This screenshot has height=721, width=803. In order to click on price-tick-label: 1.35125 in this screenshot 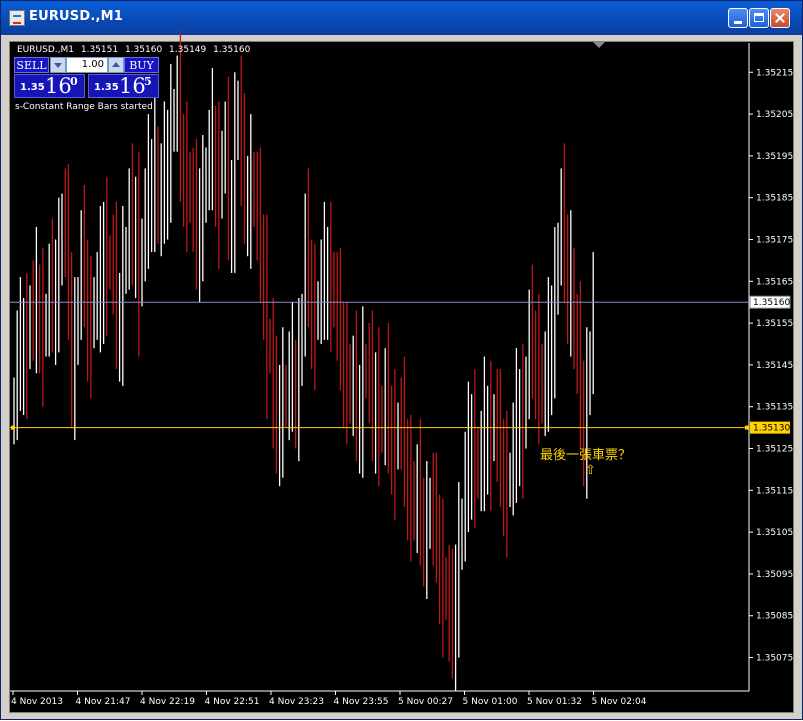, I will do `click(774, 450)`.